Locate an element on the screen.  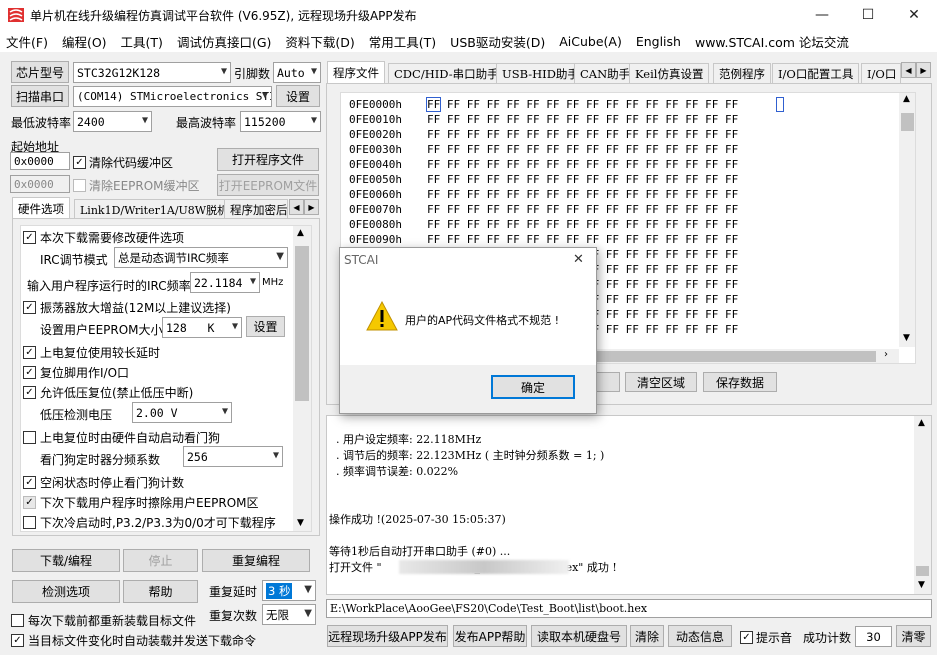
log-scrollbar: ▲ ▼ is located at coordinates (922, 505).